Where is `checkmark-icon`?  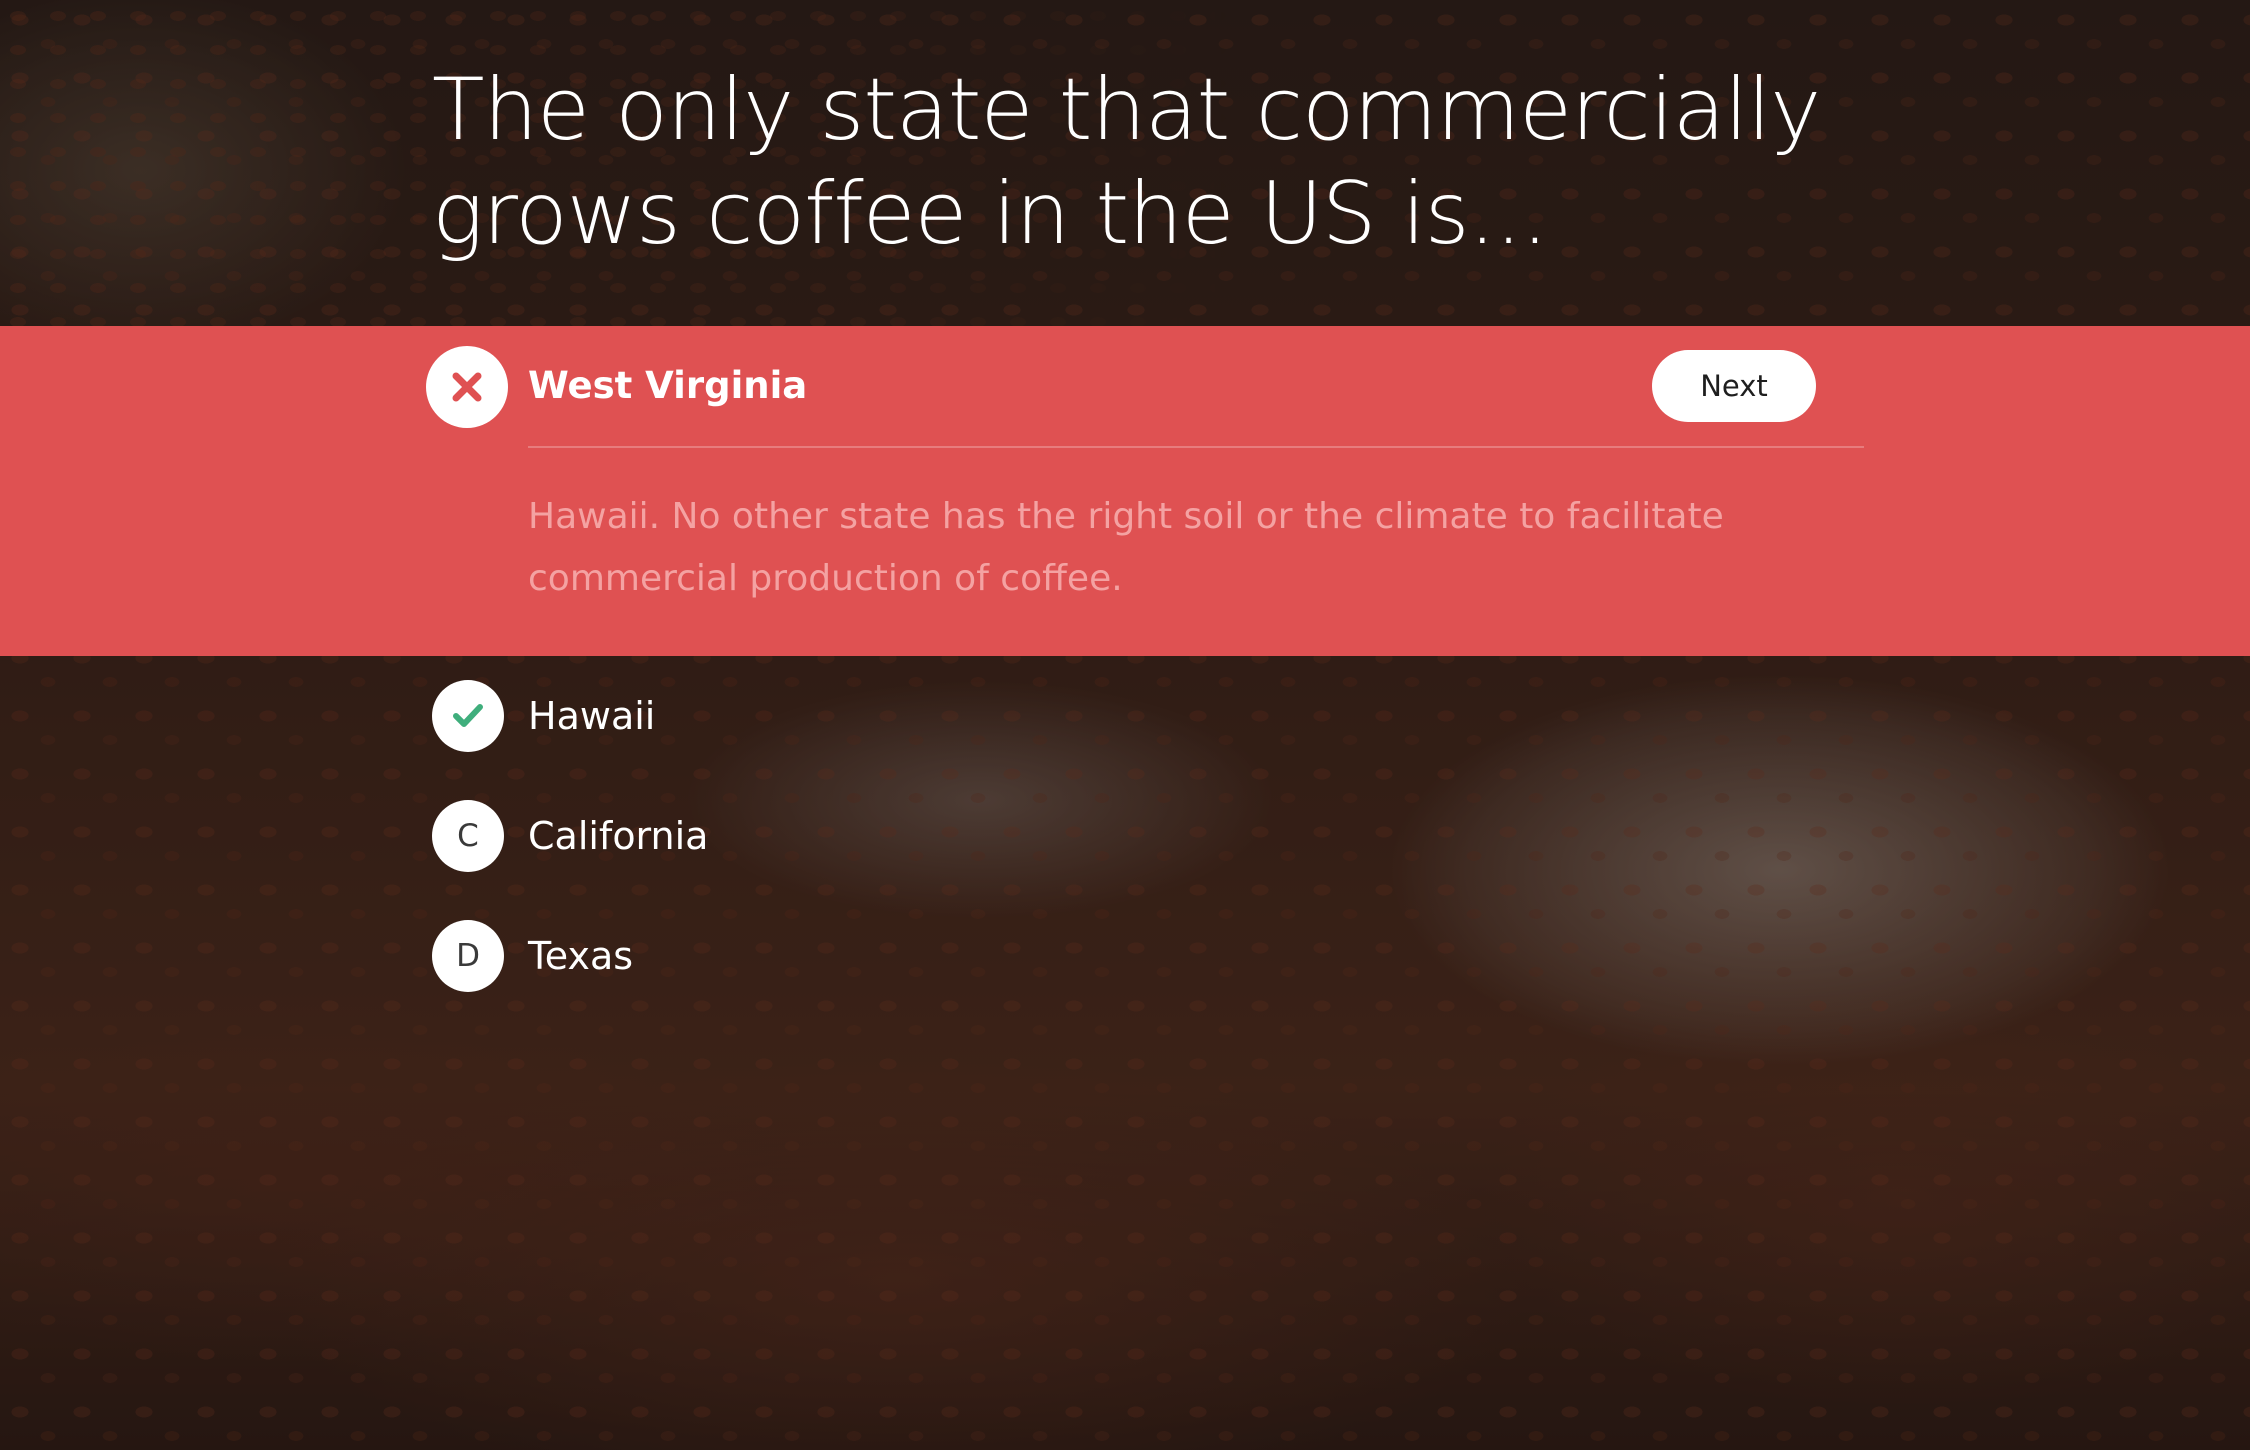 checkmark-icon is located at coordinates (468, 715).